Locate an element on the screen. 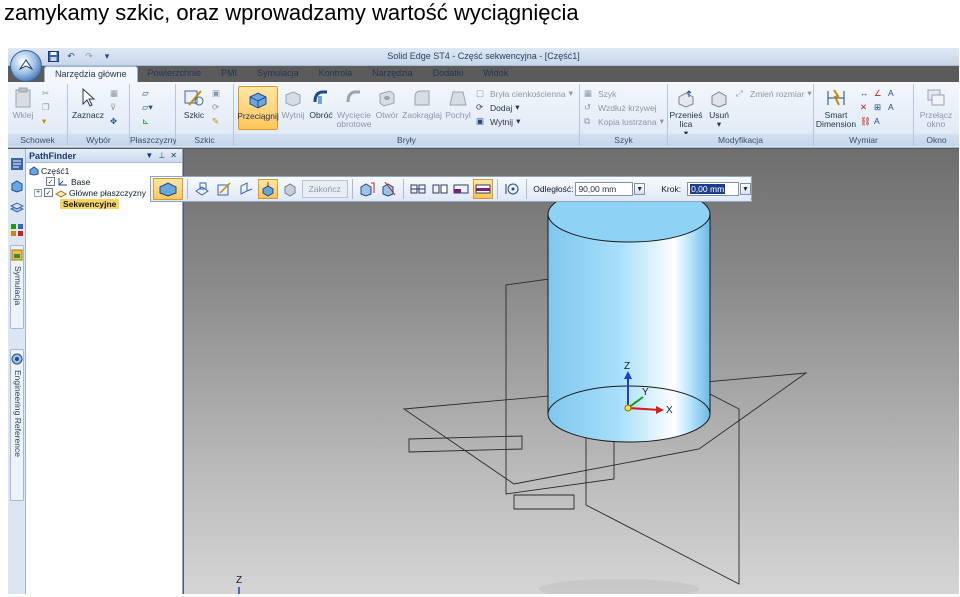 This screenshot has width=960, height=597. add-button: ⟳ Dodaj ▾ is located at coordinates (498, 107).